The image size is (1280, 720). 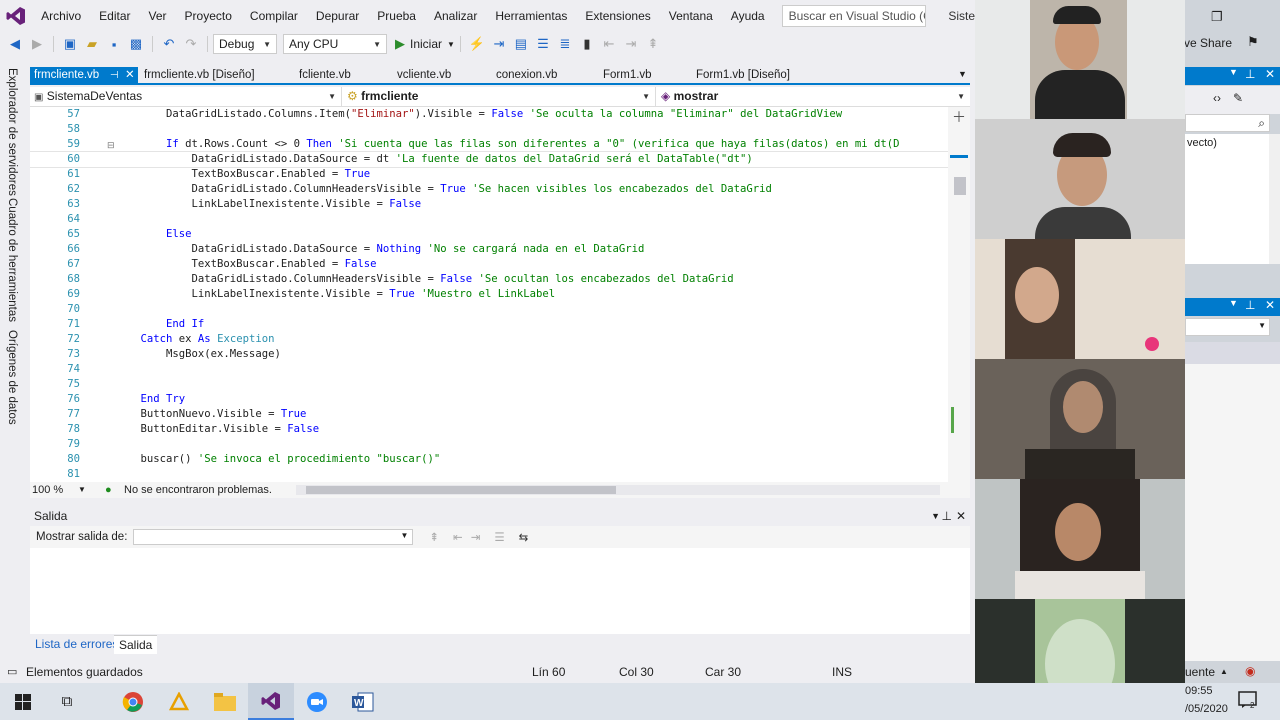 What do you see at coordinates (1232, 512) in the screenshot?
I see `properties-grid` at bounding box center [1232, 512].